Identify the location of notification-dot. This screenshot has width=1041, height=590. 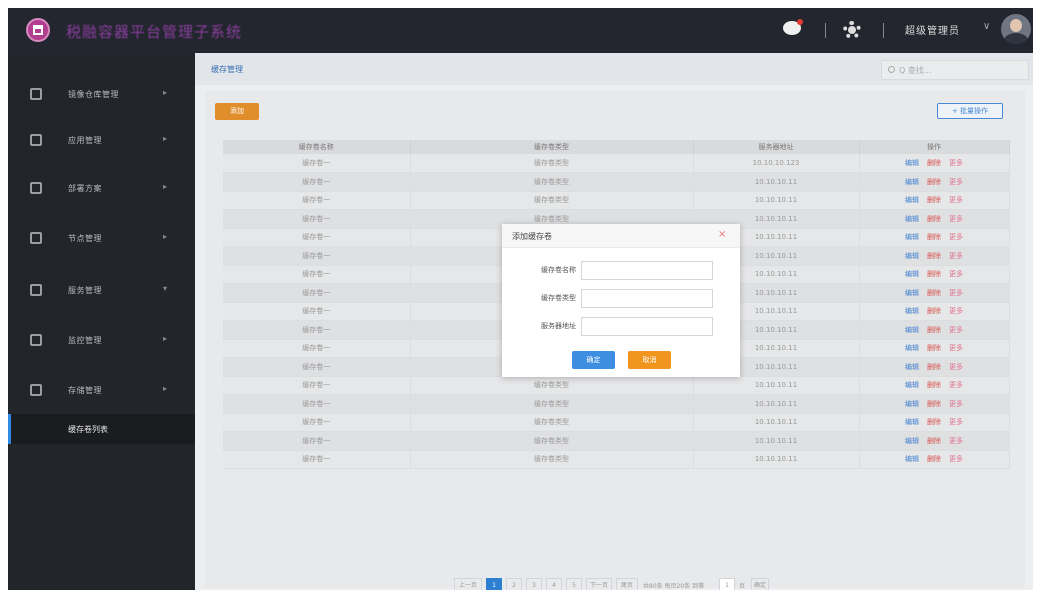
(800, 22).